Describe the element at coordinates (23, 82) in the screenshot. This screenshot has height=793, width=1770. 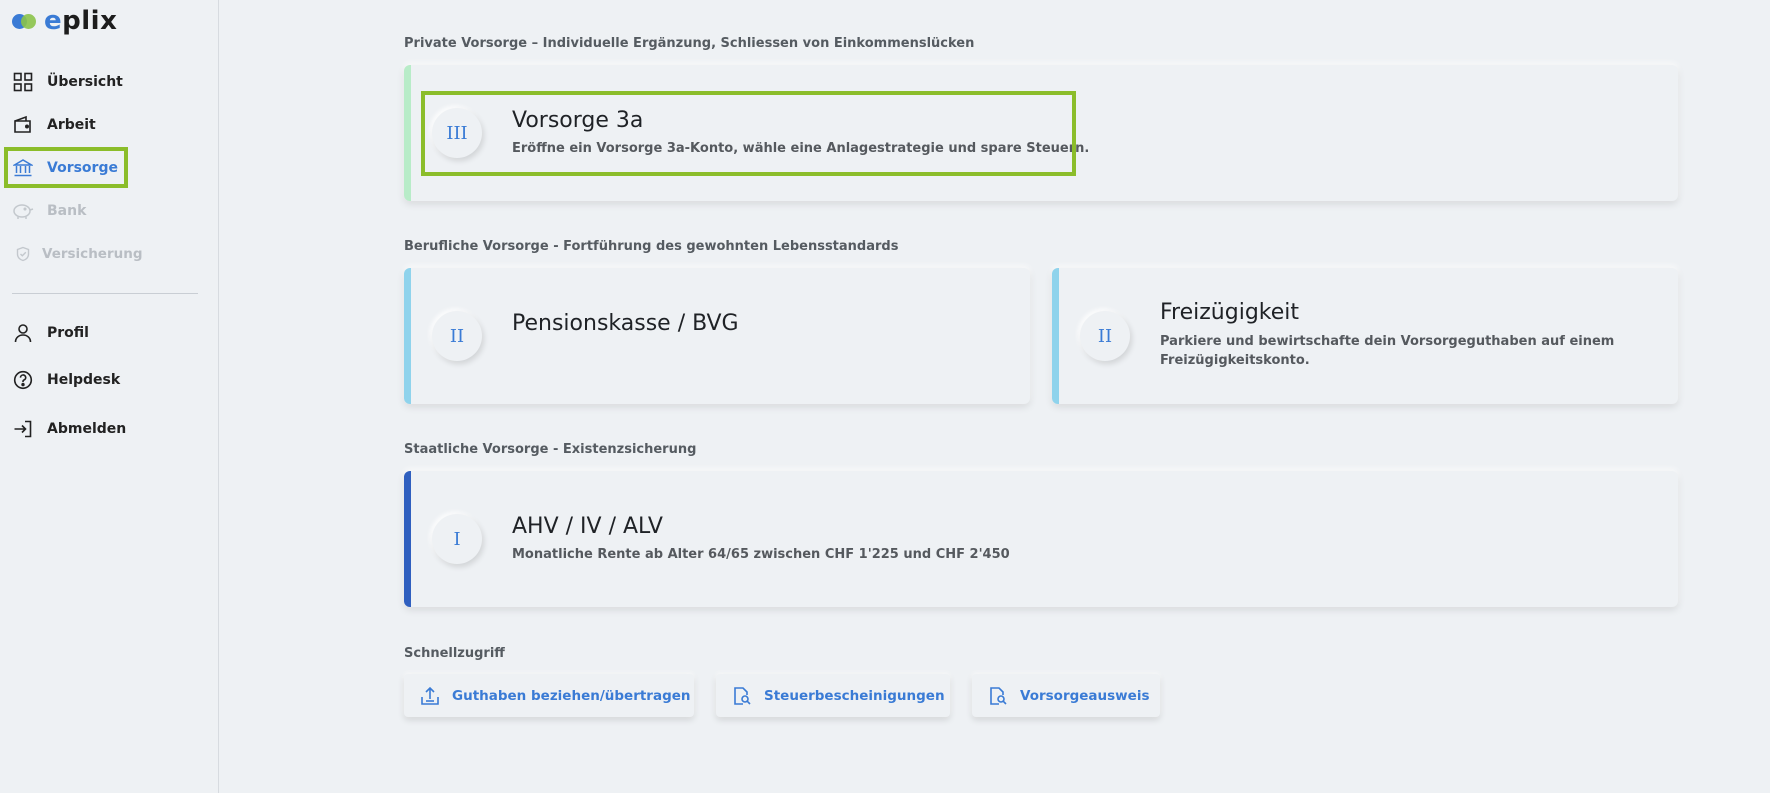
I see `grid-icon` at that location.